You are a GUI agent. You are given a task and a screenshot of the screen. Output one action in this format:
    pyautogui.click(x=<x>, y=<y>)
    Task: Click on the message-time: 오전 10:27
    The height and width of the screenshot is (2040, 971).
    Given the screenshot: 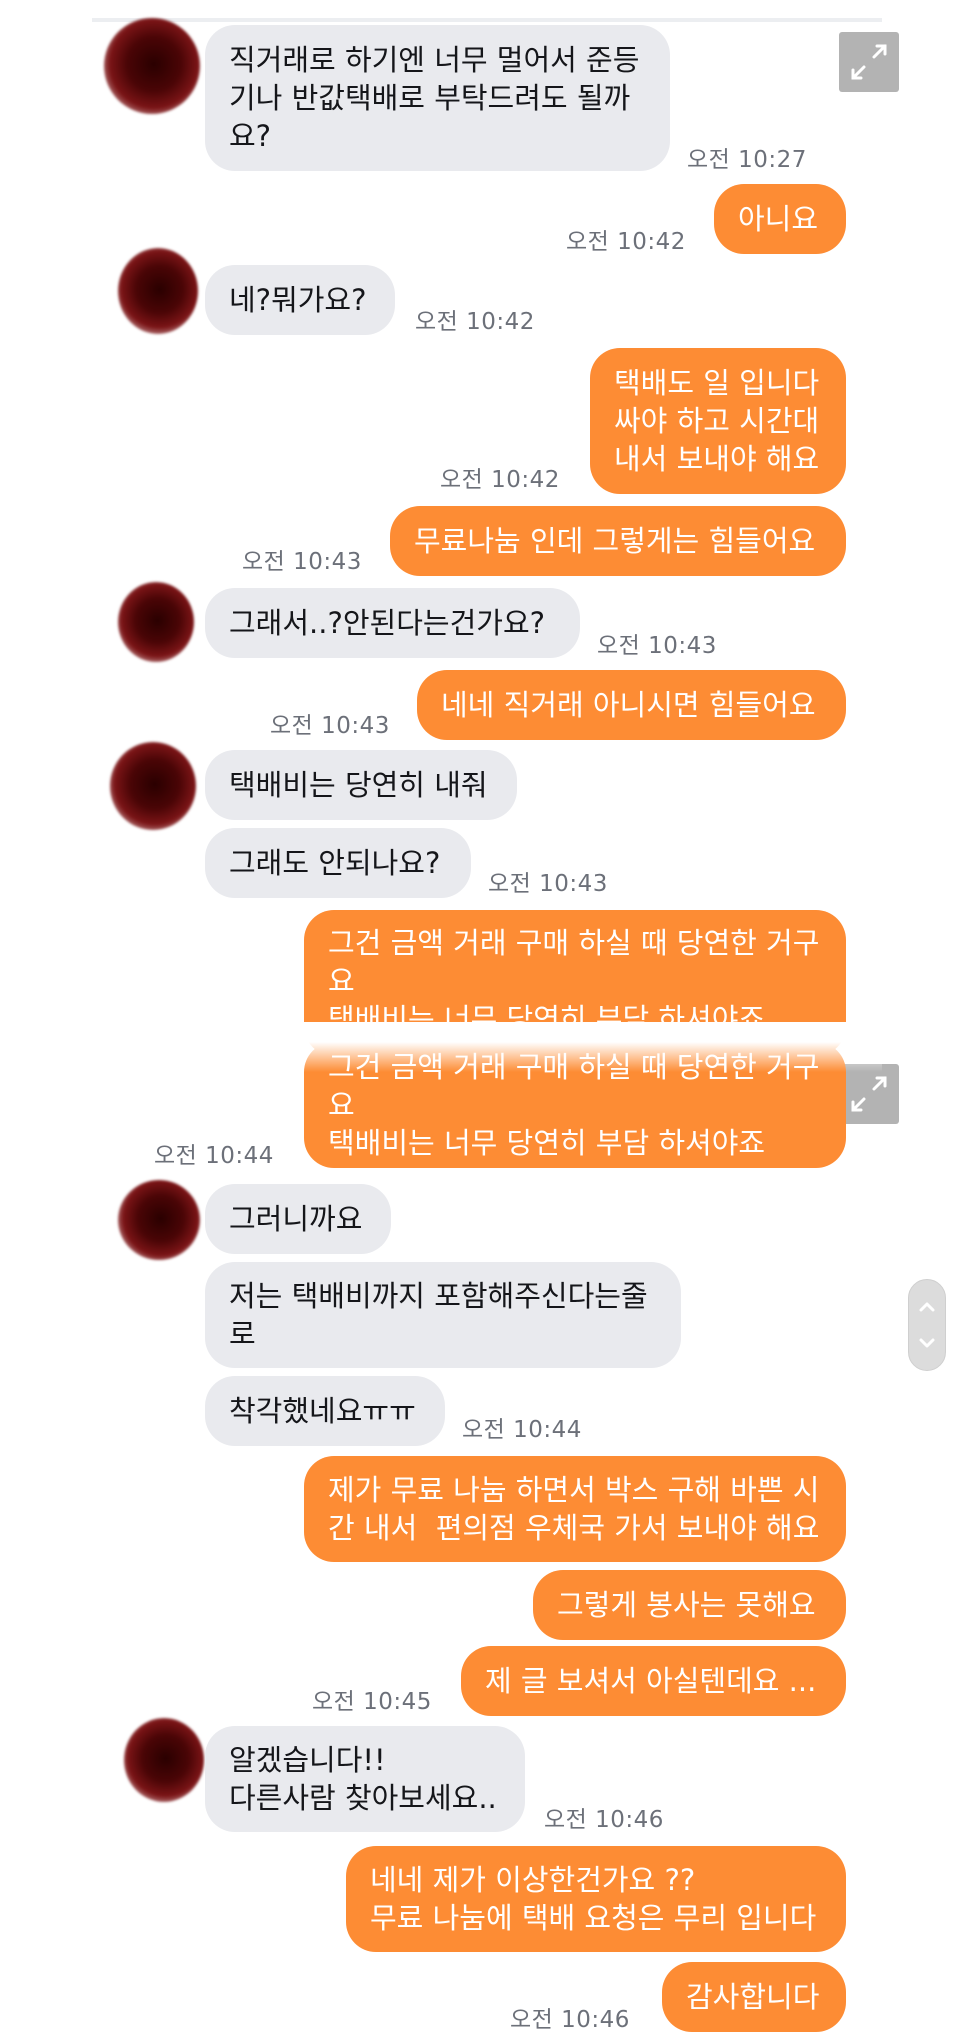 What is the action you would take?
    pyautogui.click(x=747, y=160)
    